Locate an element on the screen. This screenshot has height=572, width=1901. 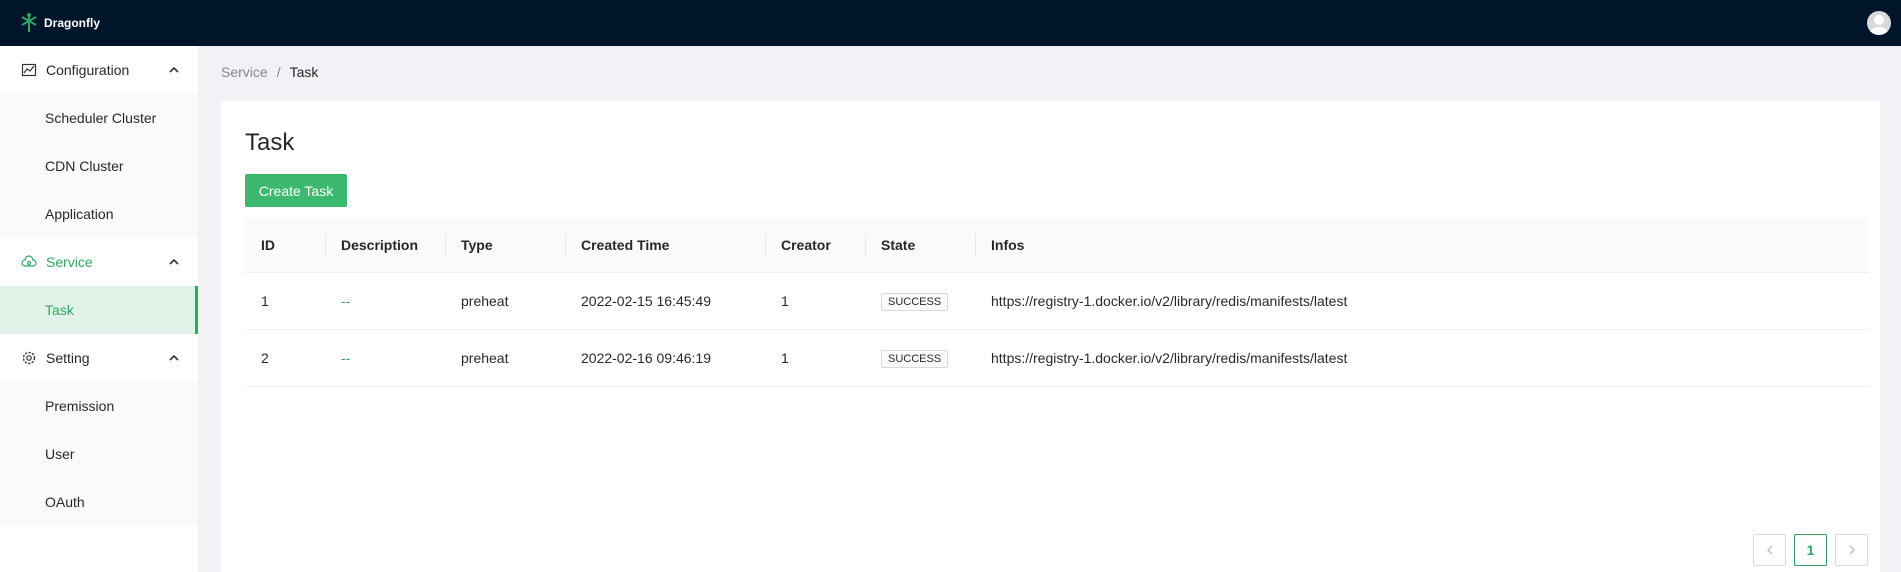
cell-created-time: 2022-02-16 09:46:19 is located at coordinates (646, 358).